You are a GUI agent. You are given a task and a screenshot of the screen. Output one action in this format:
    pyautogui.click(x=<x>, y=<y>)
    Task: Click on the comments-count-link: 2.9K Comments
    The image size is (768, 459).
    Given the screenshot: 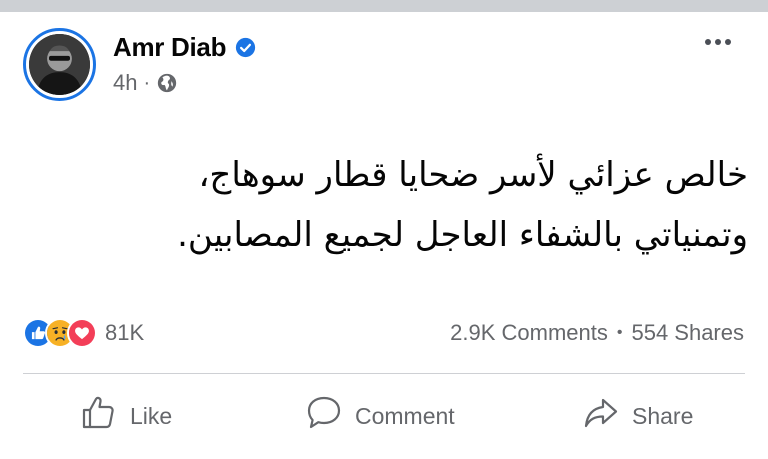 What is the action you would take?
    pyautogui.click(x=529, y=333)
    